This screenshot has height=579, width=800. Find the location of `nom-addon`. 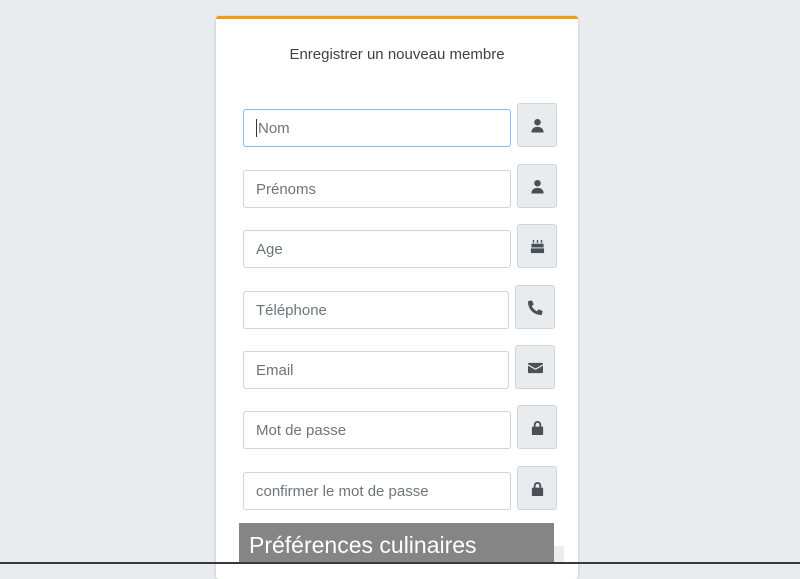

nom-addon is located at coordinates (537, 125).